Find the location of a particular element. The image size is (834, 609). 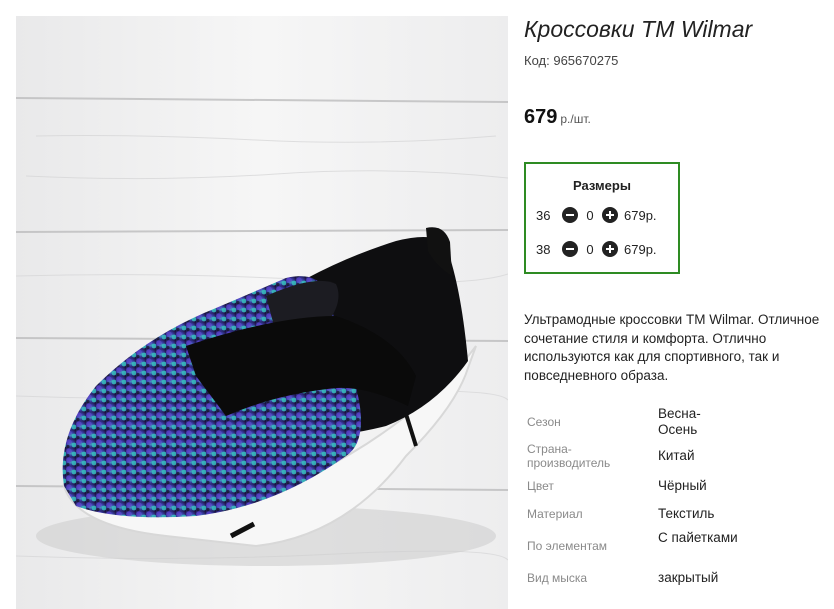

size-row: 38 0 679р. is located at coordinates (596, 249).